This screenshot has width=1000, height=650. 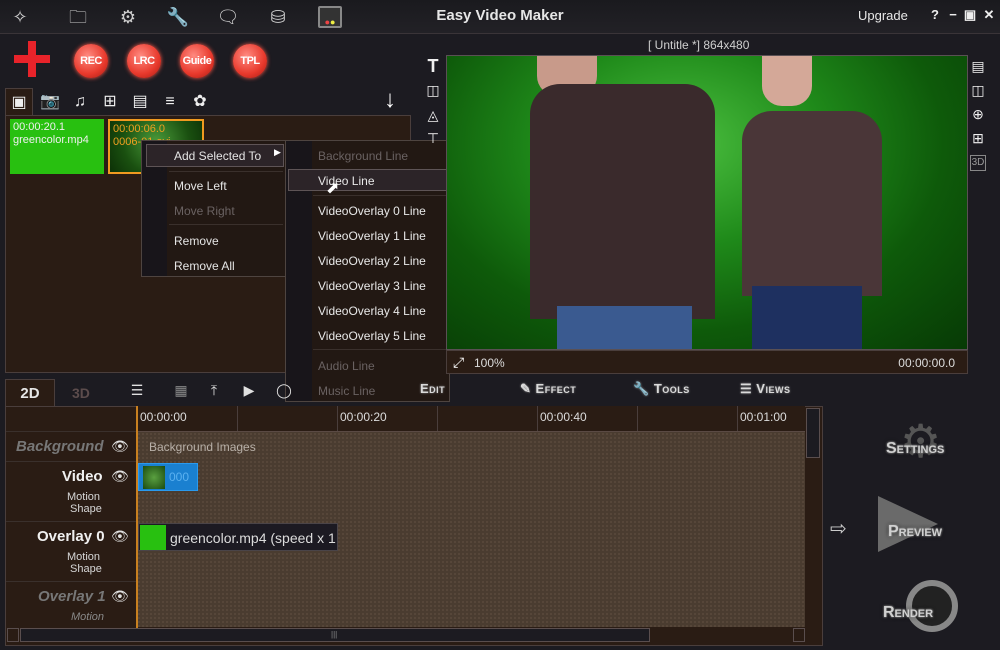 What do you see at coordinates (81, 393) in the screenshot?
I see `tab-3d: 3D` at bounding box center [81, 393].